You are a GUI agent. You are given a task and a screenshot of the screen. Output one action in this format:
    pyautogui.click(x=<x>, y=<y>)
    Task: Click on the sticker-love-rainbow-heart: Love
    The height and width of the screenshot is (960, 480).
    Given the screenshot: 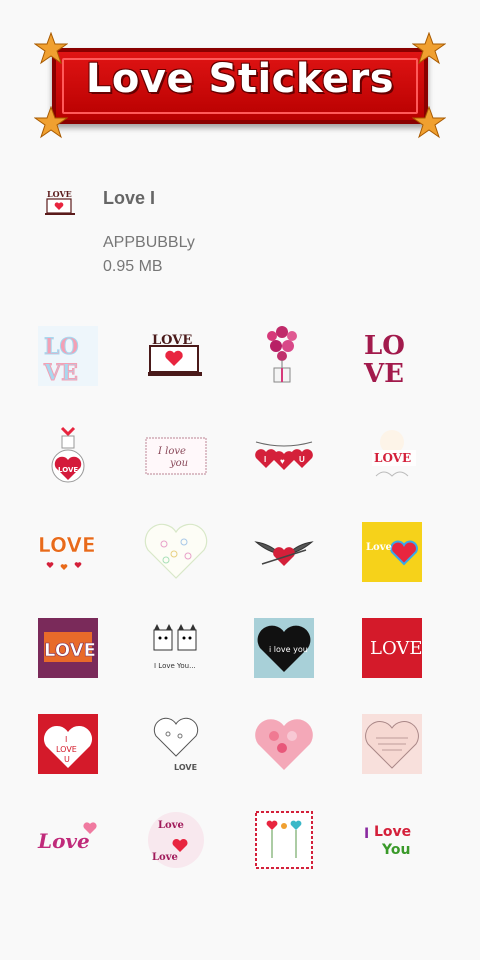 What is the action you would take?
    pyautogui.click(x=392, y=552)
    